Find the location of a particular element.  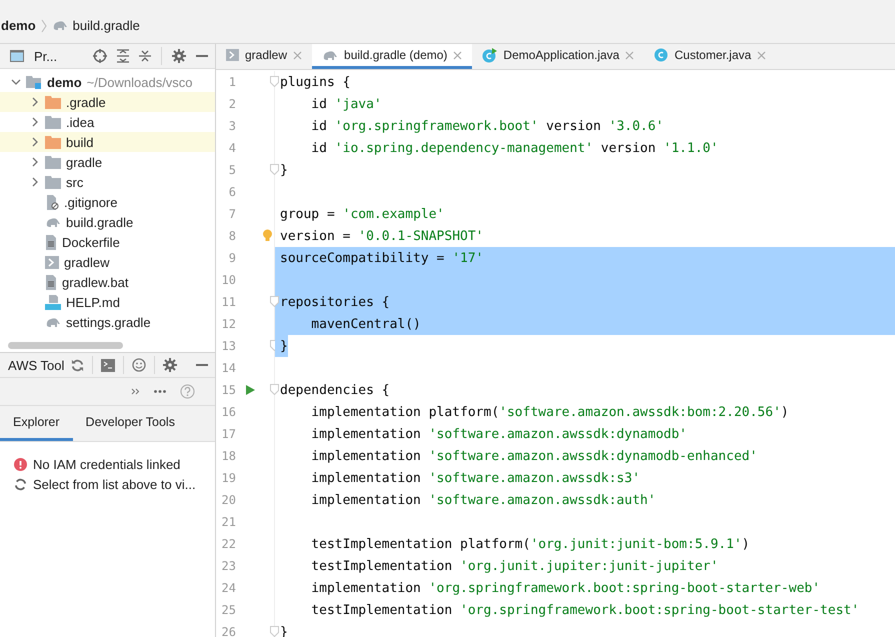

help-icon is located at coordinates (187, 391).